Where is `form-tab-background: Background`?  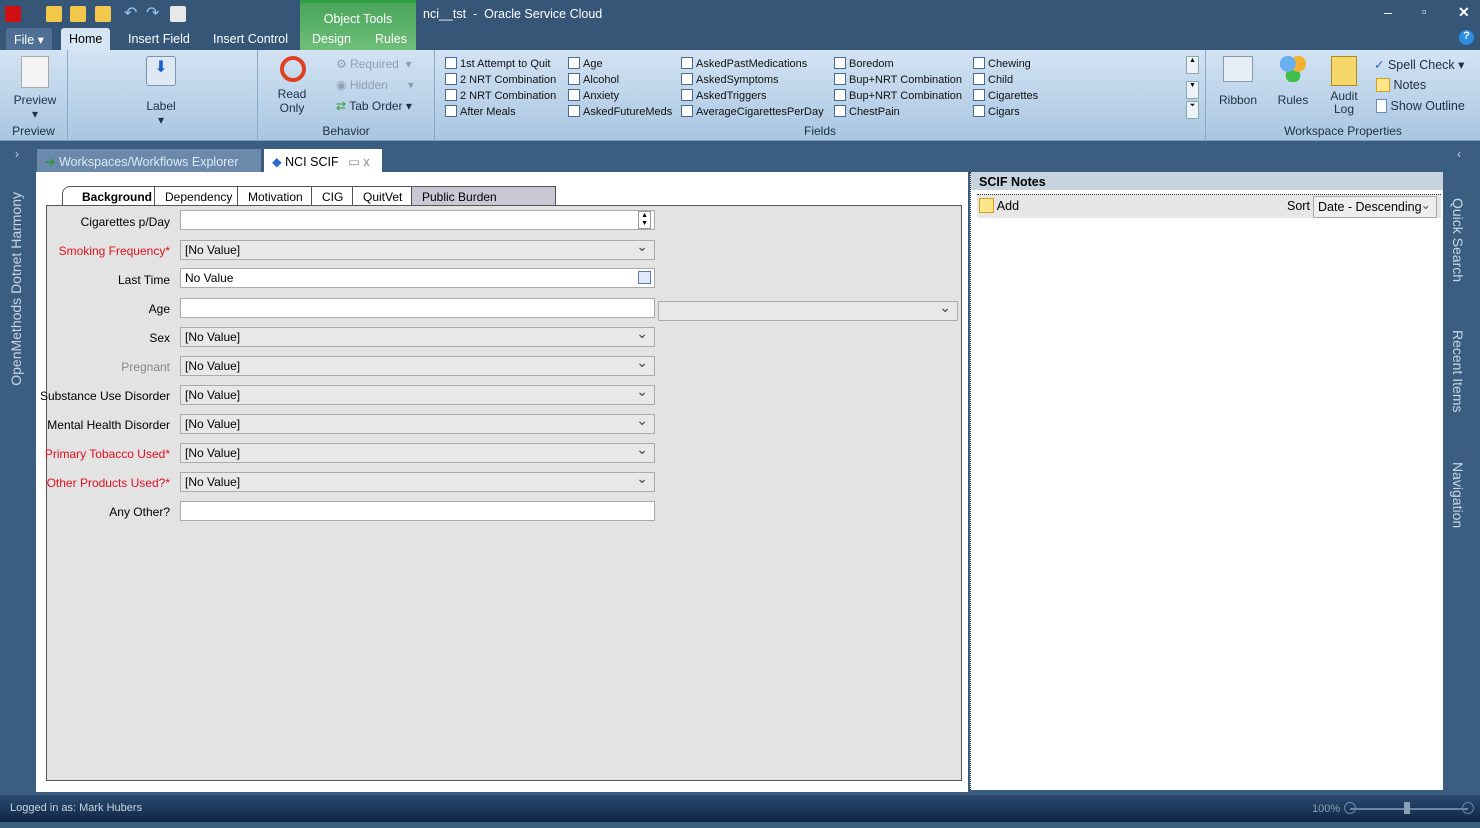
form-tab-background: Background is located at coordinates (113, 196).